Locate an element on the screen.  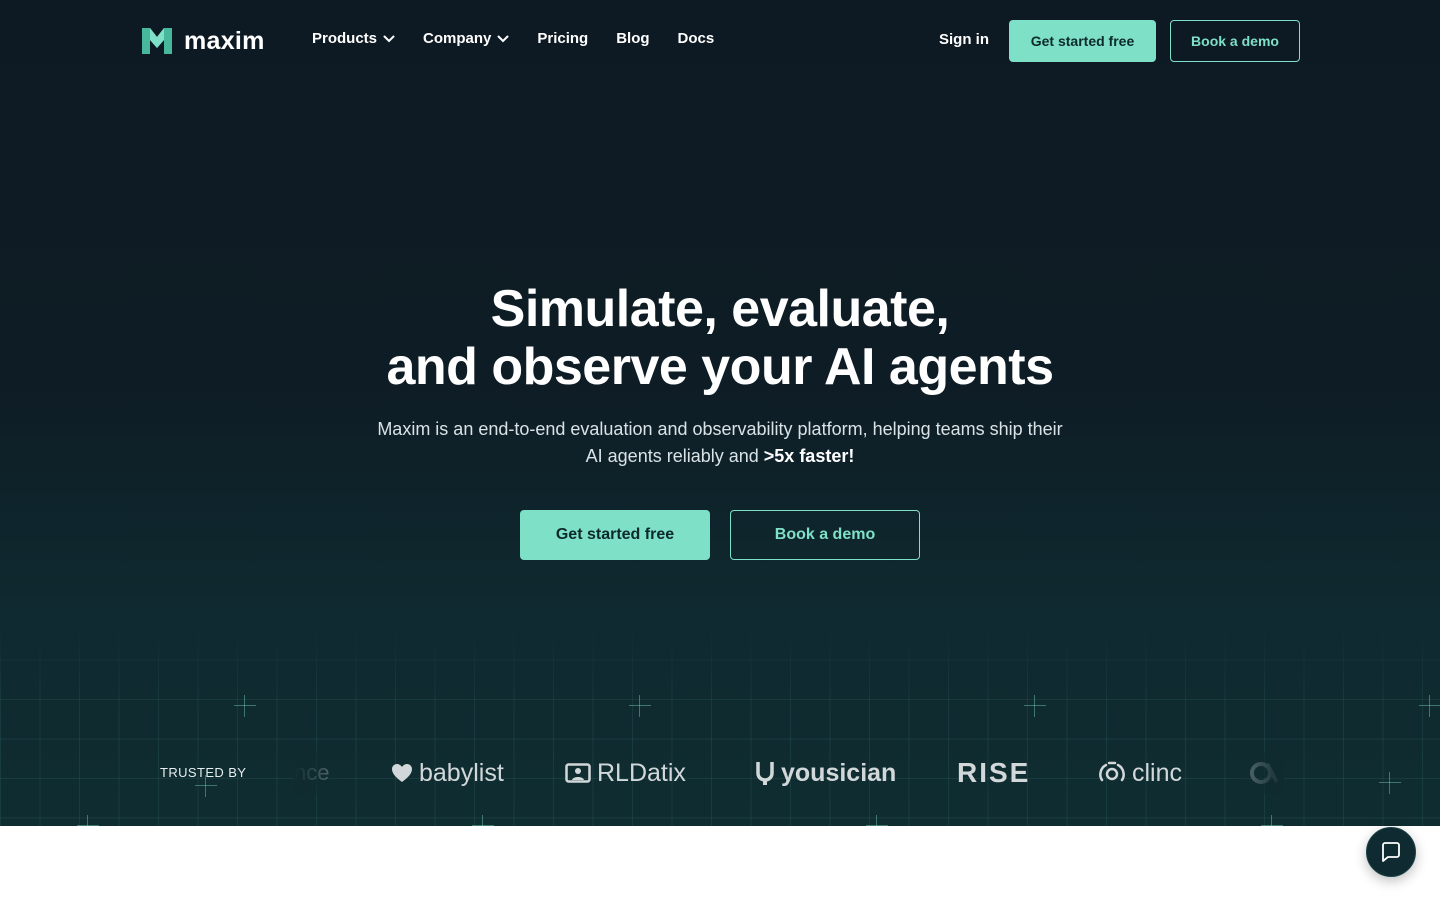
nav-item-pricing: Pricing is located at coordinates (562, 38).